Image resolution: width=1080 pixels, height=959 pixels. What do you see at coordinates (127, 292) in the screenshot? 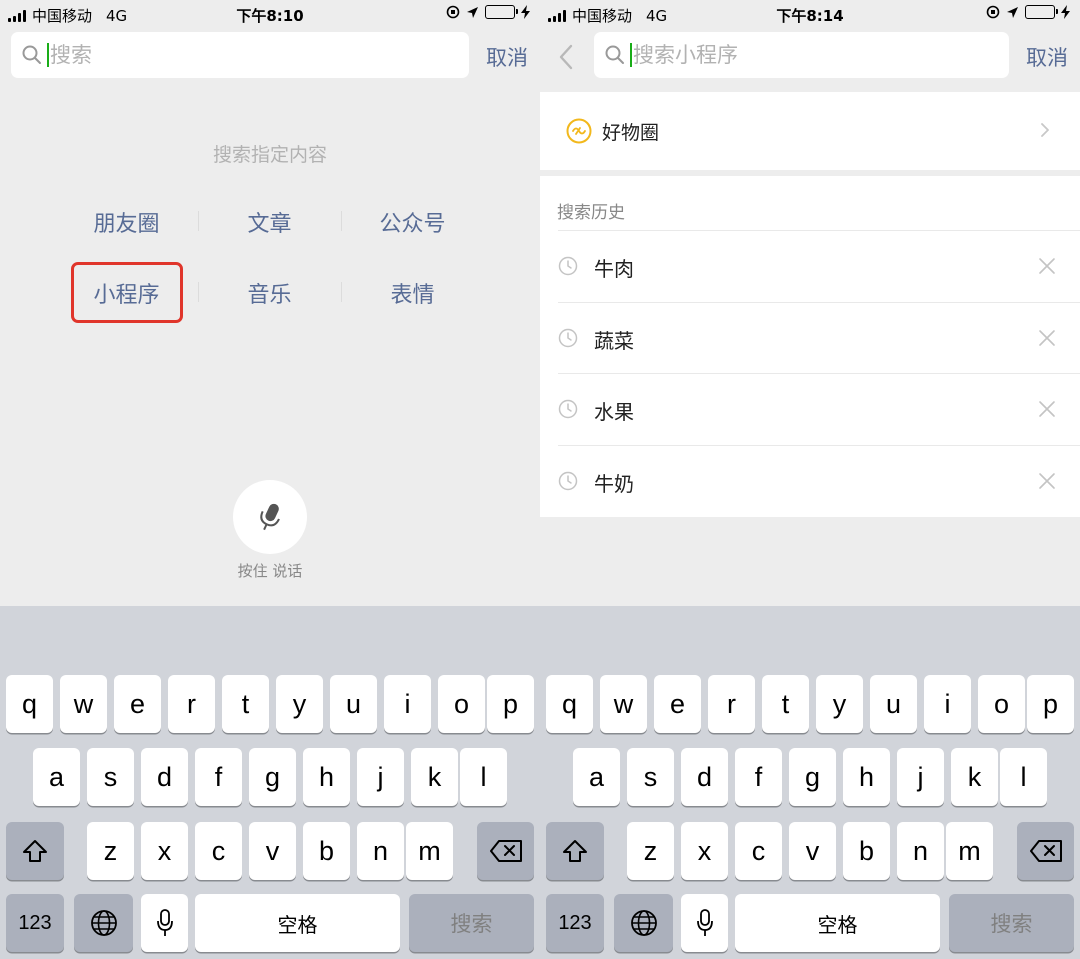
I see `highlight-box` at bounding box center [127, 292].